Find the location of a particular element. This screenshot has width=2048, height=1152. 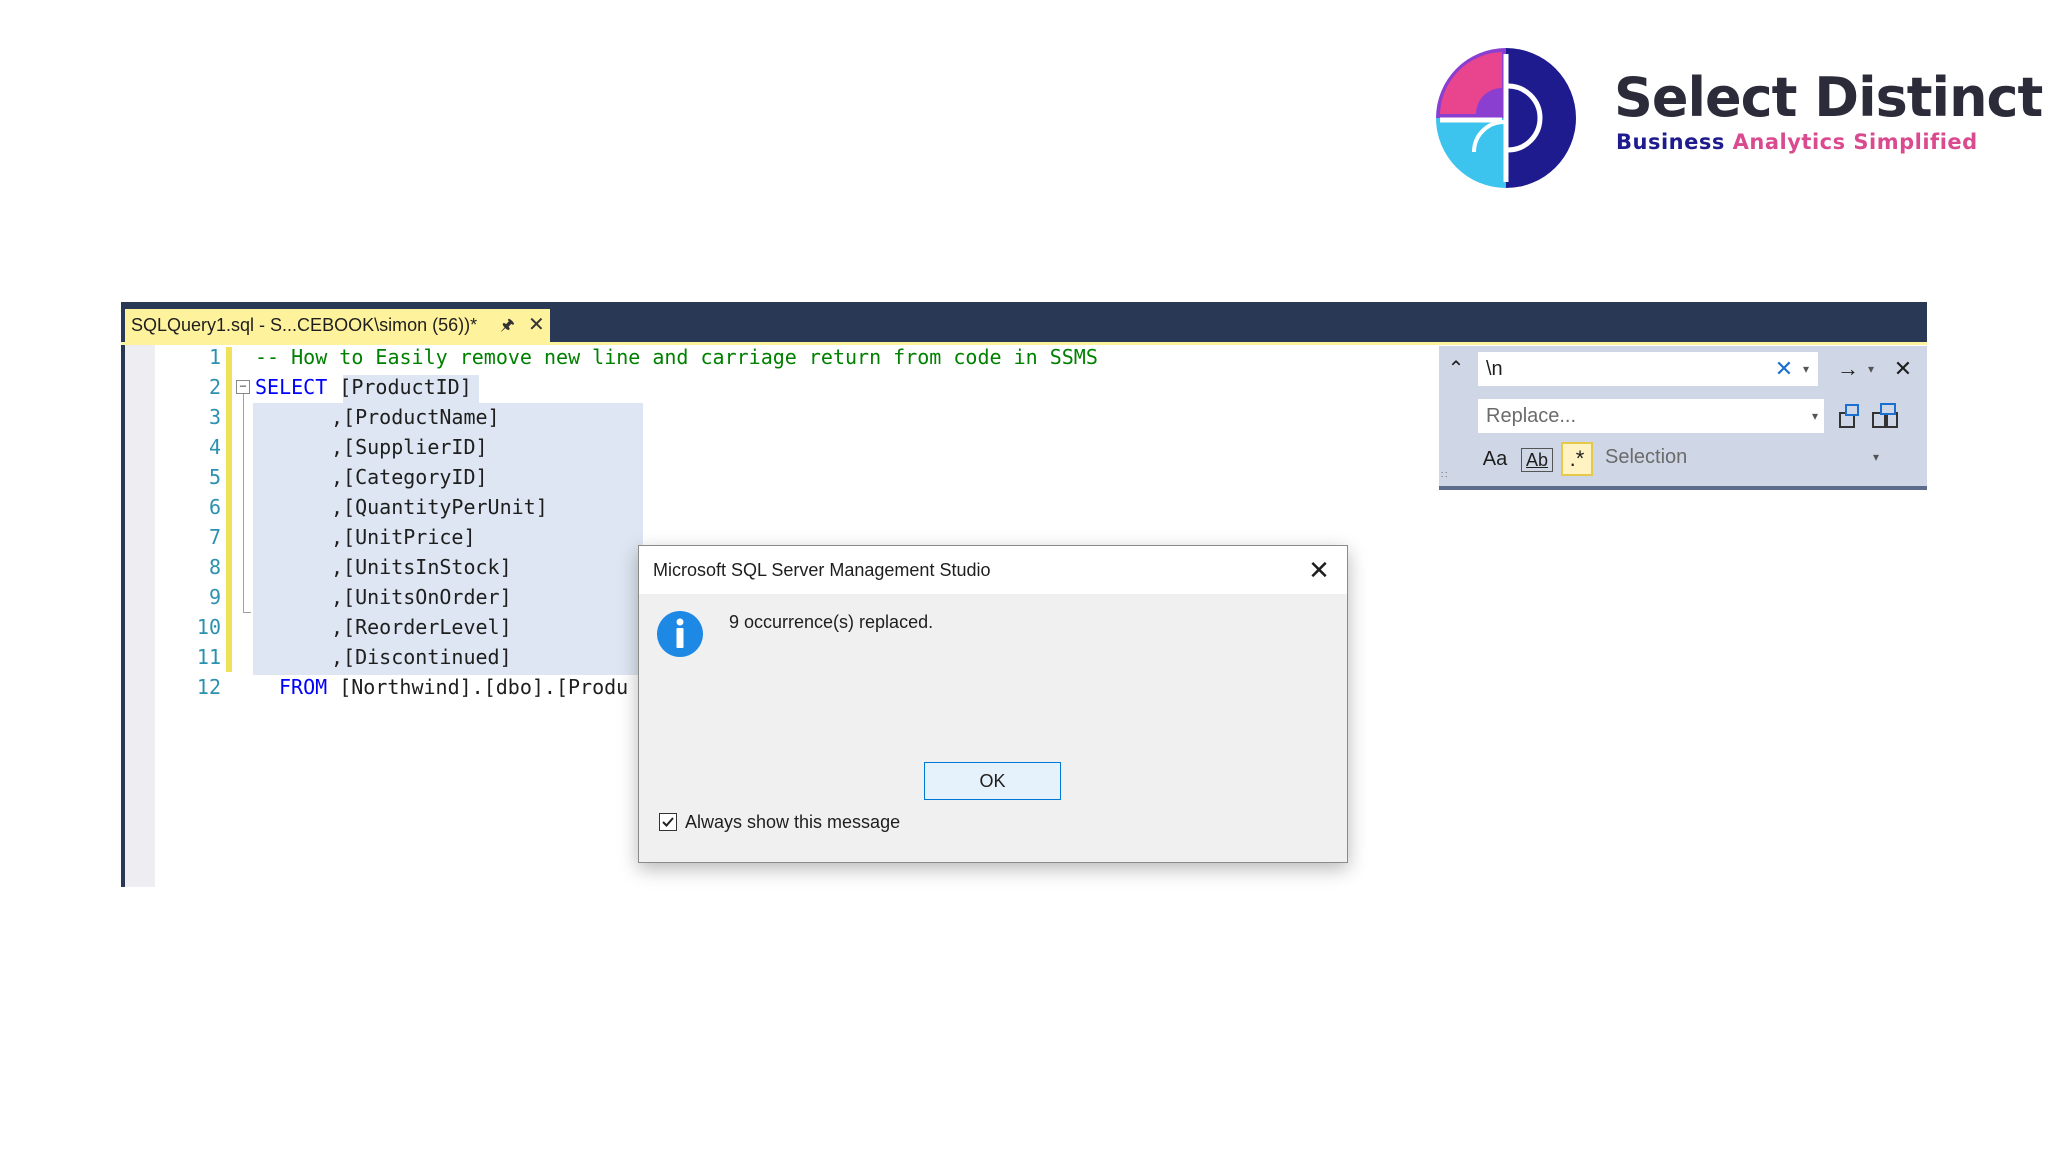

clear-icon: ✕ is located at coordinates (1784, 369).